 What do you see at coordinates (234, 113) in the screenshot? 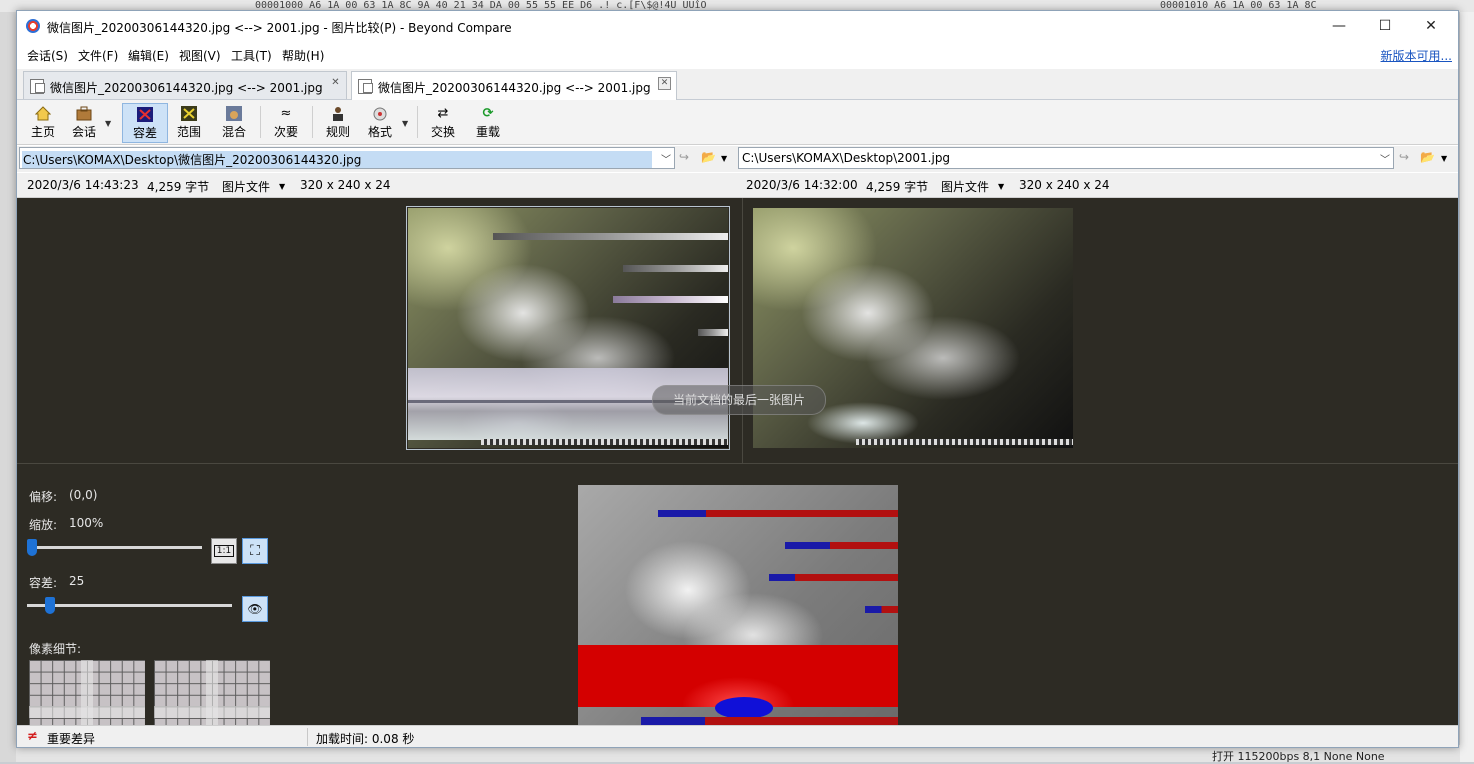
I see `blend-icon` at bounding box center [234, 113].